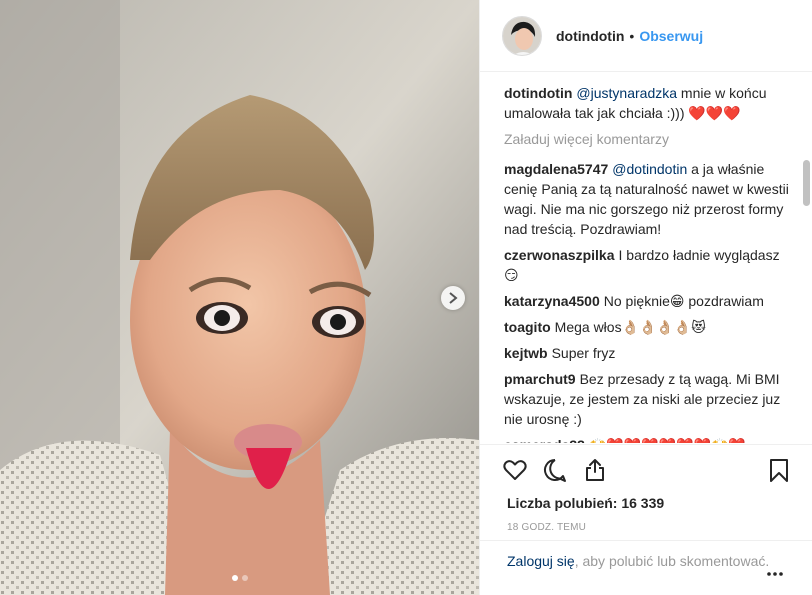  I want to click on bookmark-icon, so click(779, 470).